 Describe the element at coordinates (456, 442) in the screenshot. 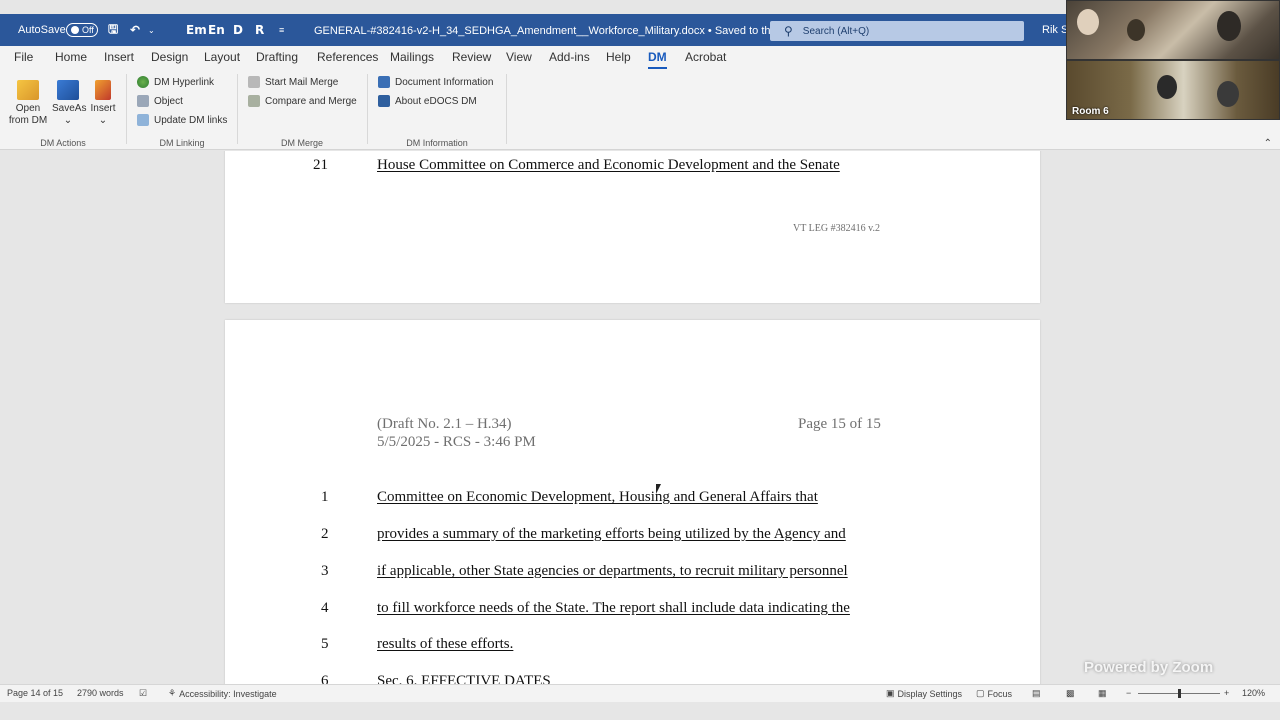

I see `draft-date: 5/5/2025 - RCS - 3:46 PM` at that location.